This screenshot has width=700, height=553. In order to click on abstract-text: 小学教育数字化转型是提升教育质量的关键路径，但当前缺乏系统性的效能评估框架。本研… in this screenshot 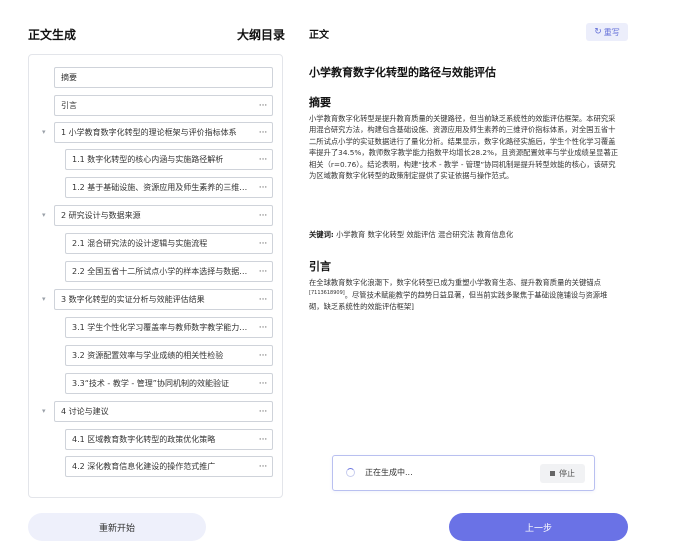, I will do `click(464, 147)`.